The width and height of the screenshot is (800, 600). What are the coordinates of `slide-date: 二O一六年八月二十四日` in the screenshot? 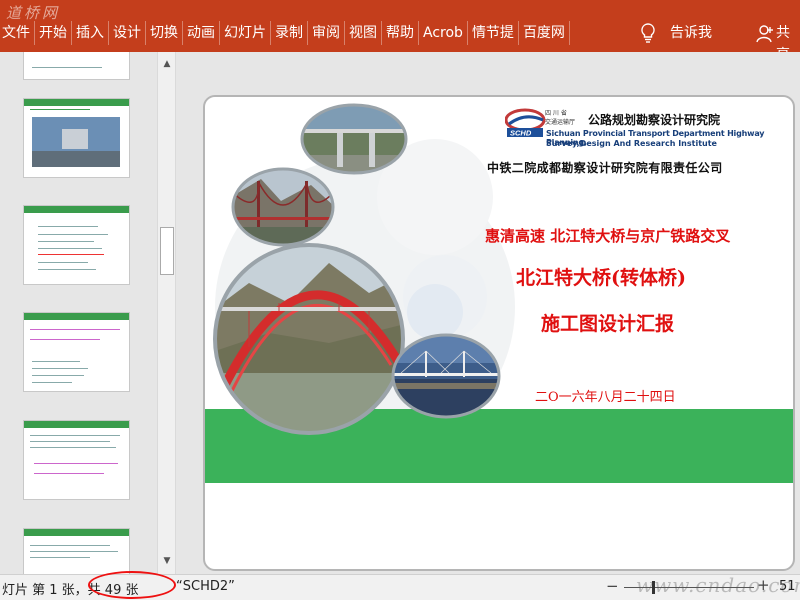 It's located at (605, 397).